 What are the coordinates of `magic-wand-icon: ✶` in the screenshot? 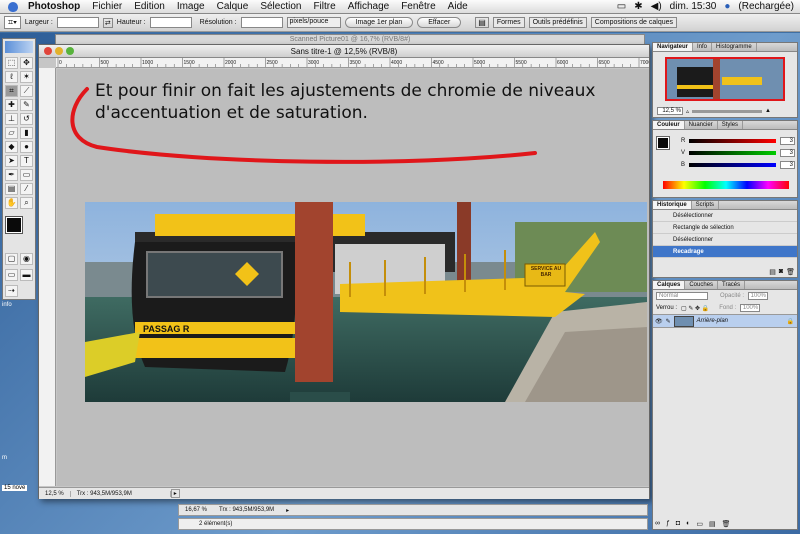 It's located at (26, 77).